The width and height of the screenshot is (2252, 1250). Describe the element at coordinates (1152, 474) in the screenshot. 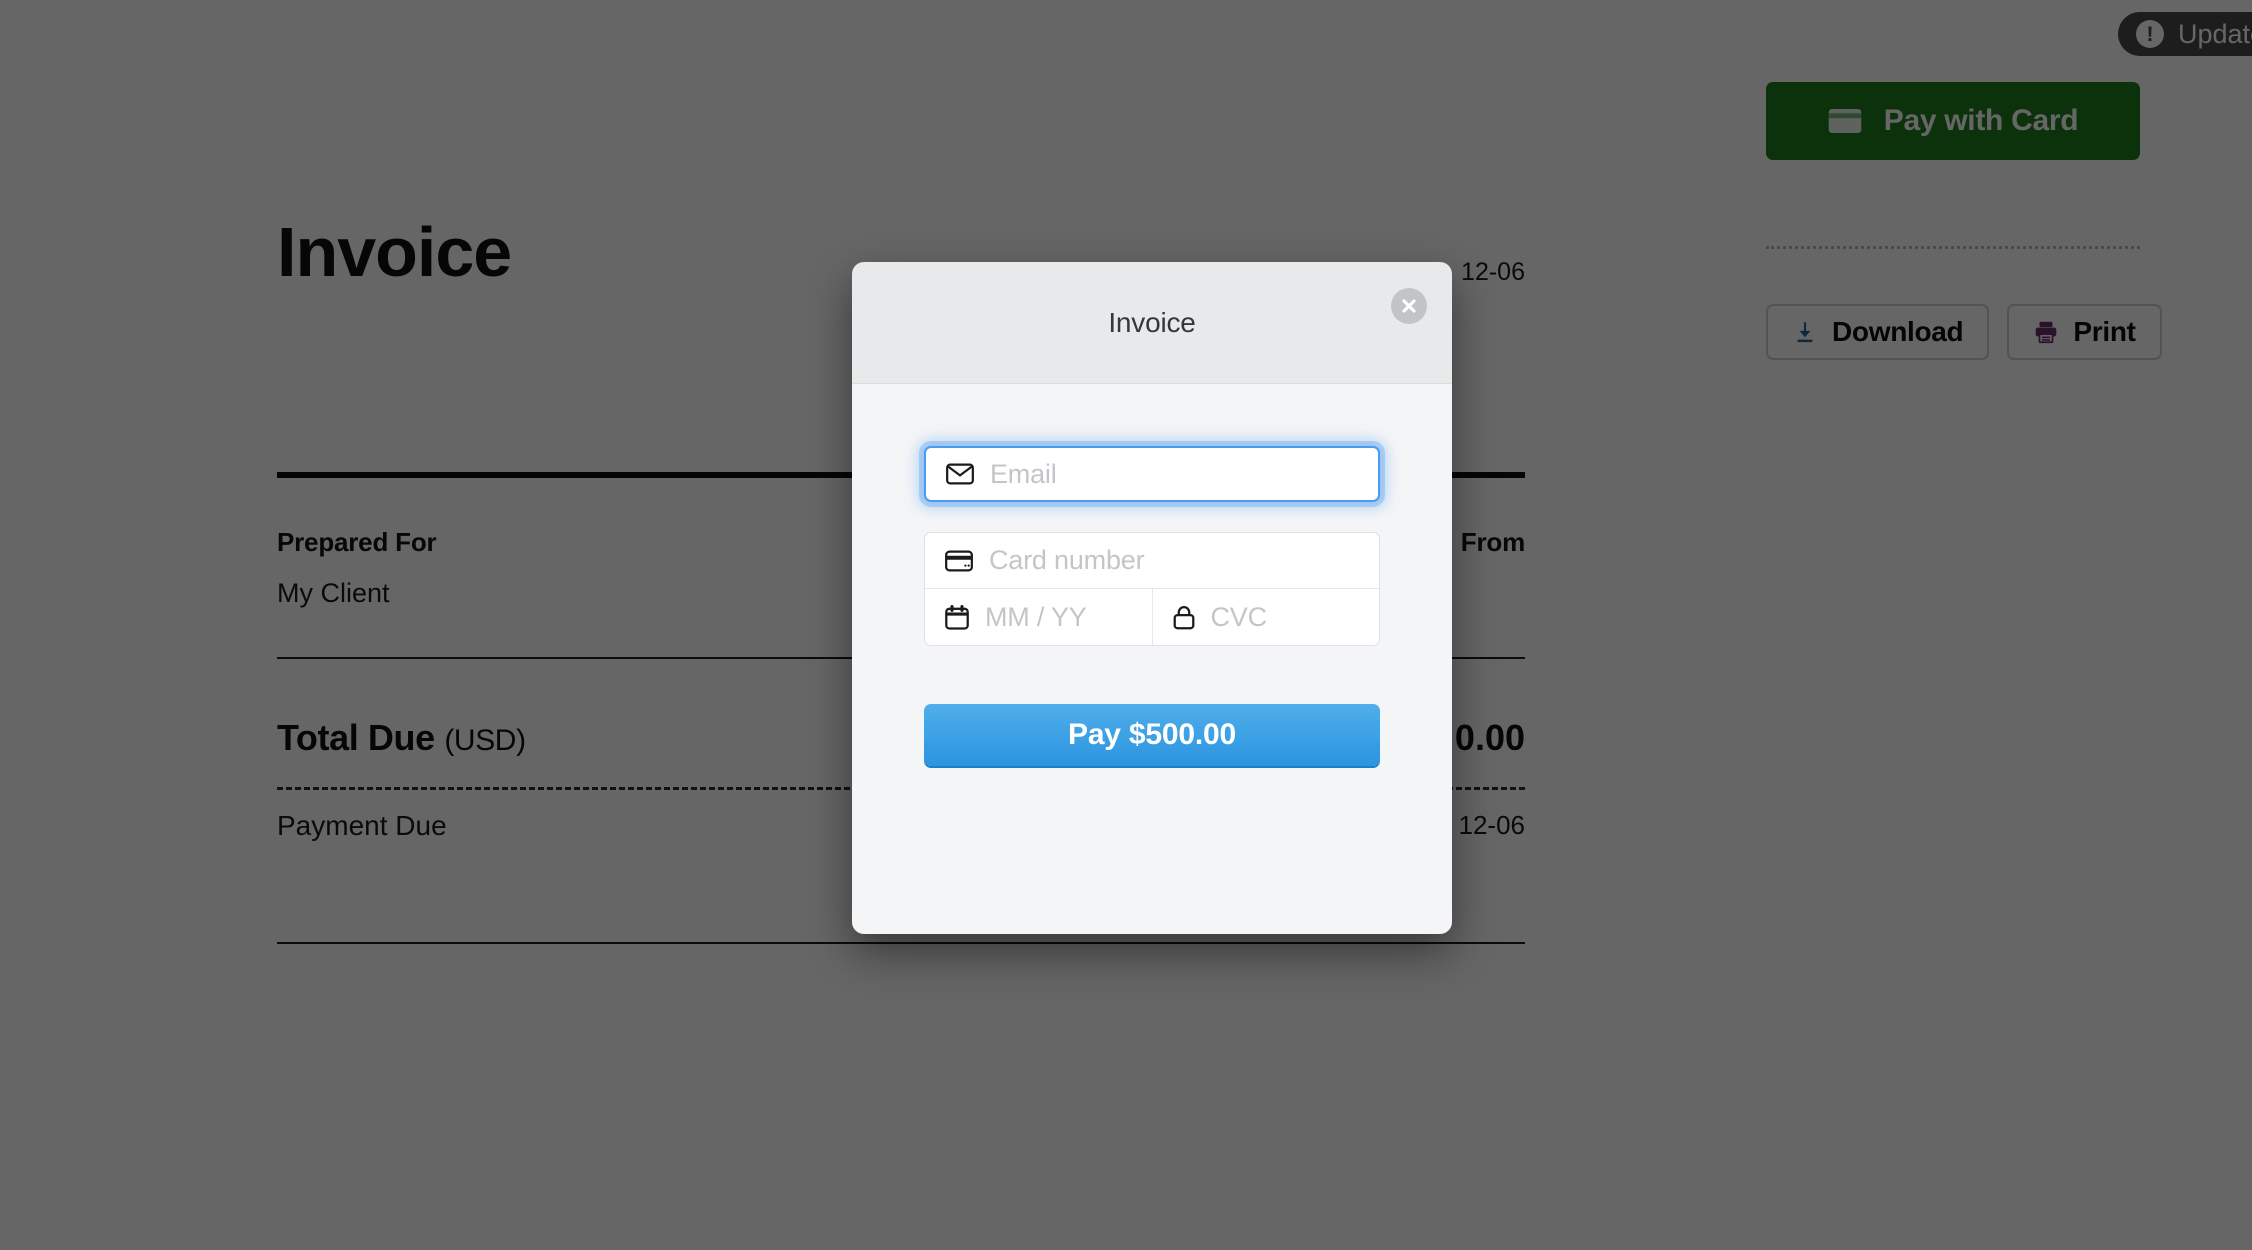

I see `email-field: Email` at that location.